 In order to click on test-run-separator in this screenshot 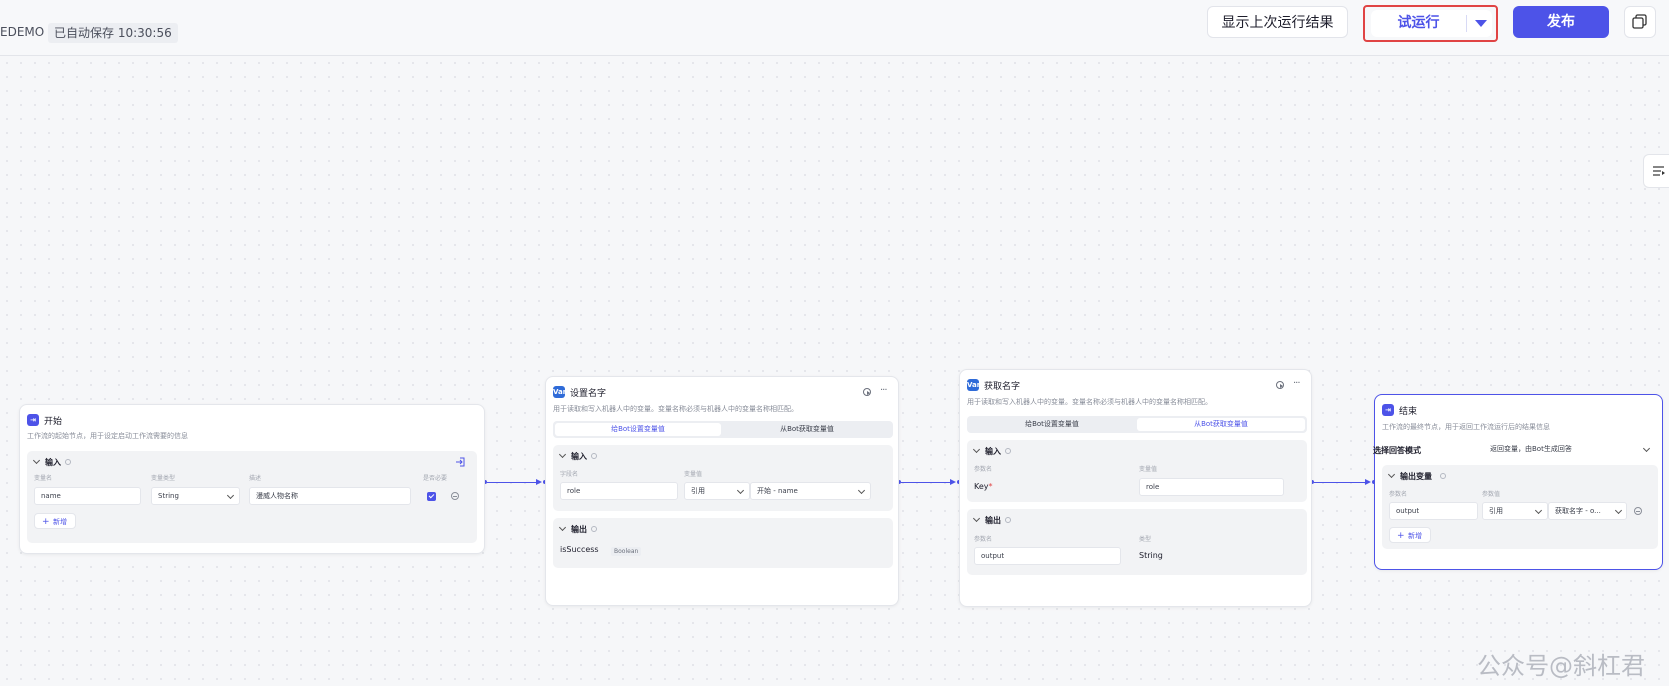, I will do `click(1466, 23)`.